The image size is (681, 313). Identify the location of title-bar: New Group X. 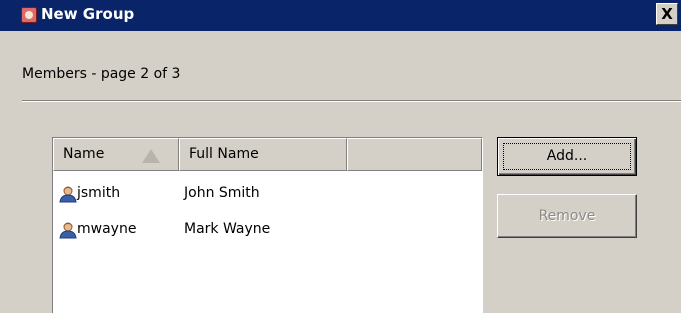
(340, 15).